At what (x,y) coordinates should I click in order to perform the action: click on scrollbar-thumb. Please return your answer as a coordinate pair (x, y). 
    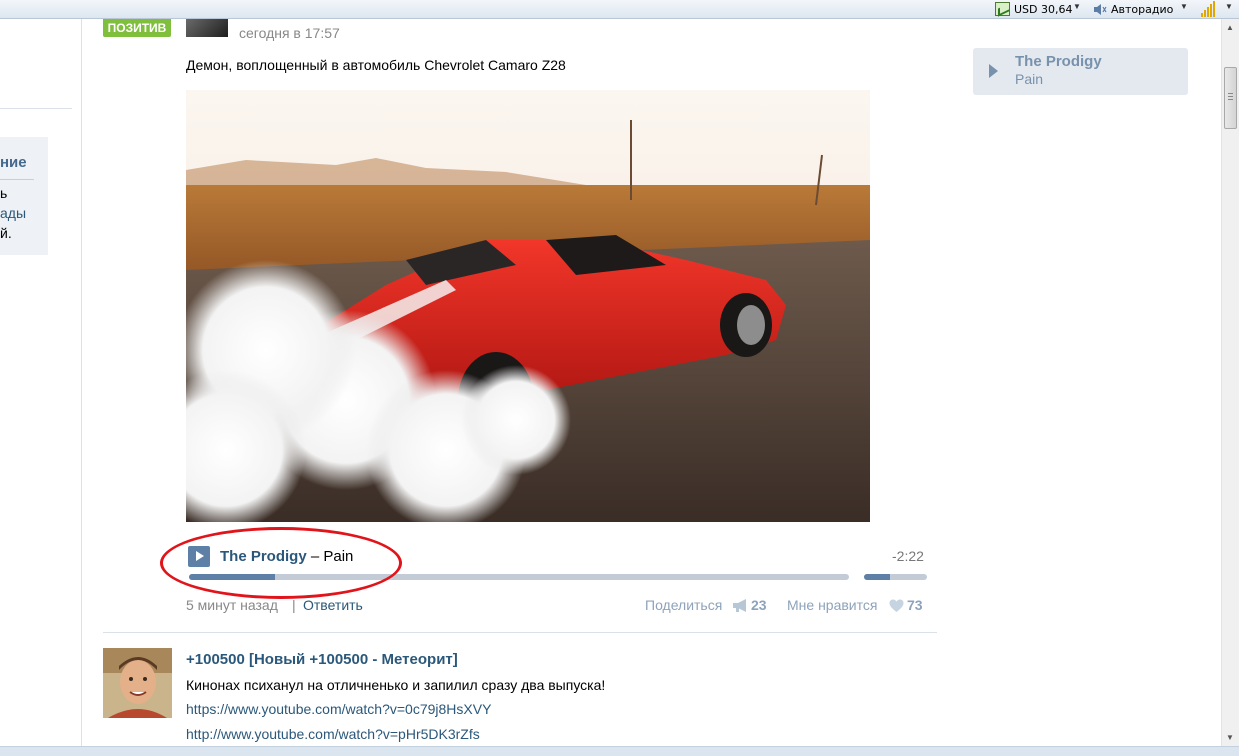
    Looking at the image, I should click on (1230, 98).